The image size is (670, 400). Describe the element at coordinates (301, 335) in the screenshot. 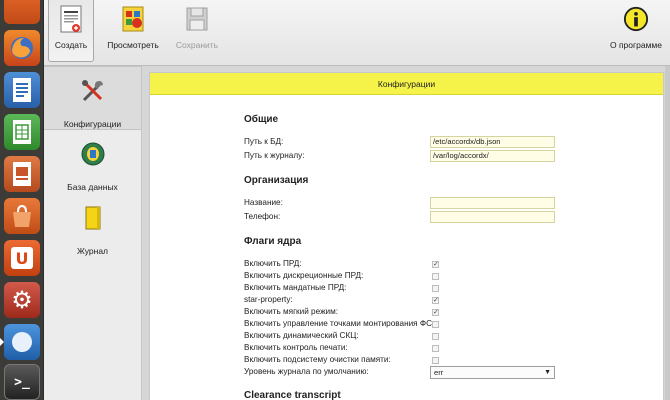

I see `flag-label: Включить динамический СКЦ:` at that location.